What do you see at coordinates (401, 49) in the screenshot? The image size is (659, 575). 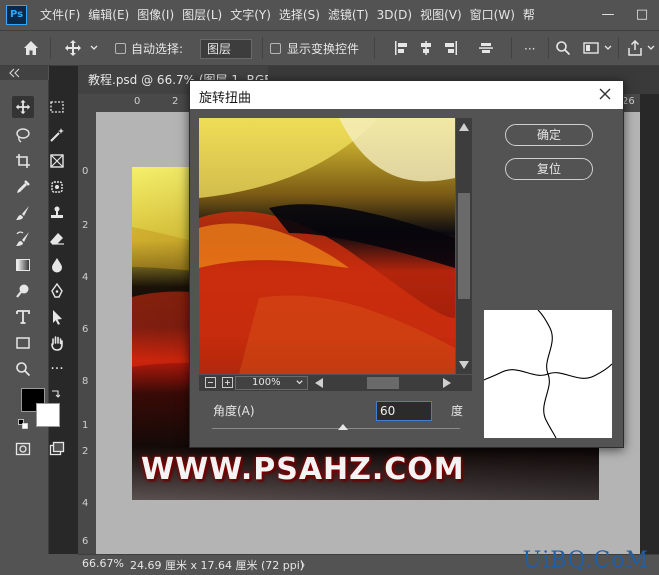 I see `align-left-icon` at bounding box center [401, 49].